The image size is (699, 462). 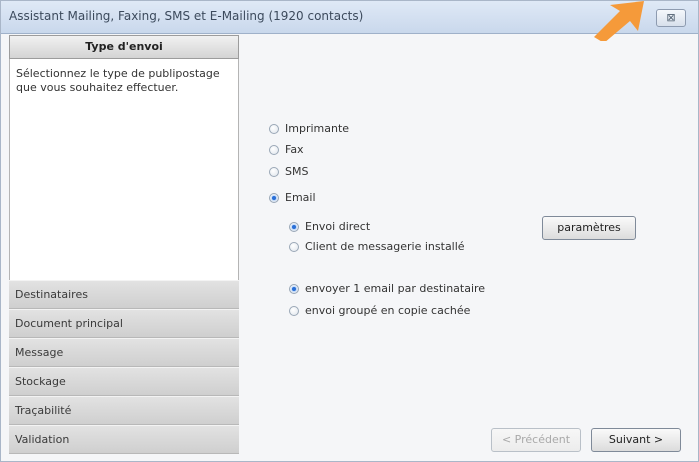 I want to click on sidebar-item-message: Message, so click(x=124, y=352).